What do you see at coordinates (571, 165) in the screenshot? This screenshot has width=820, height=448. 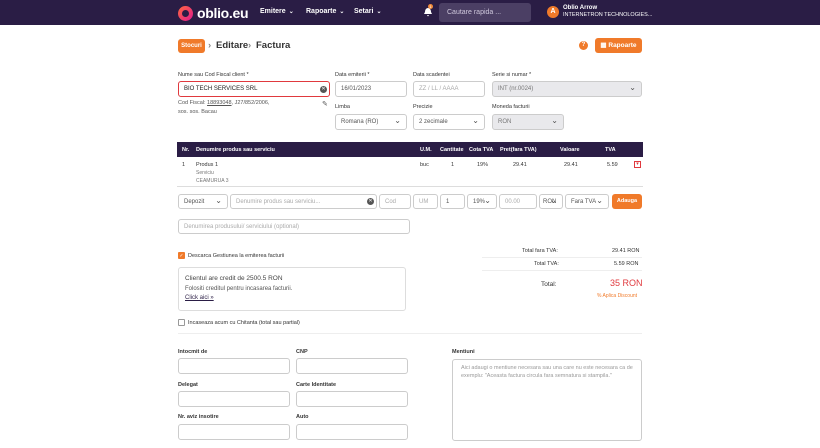 I see `row-valoare: 29.41` at bounding box center [571, 165].